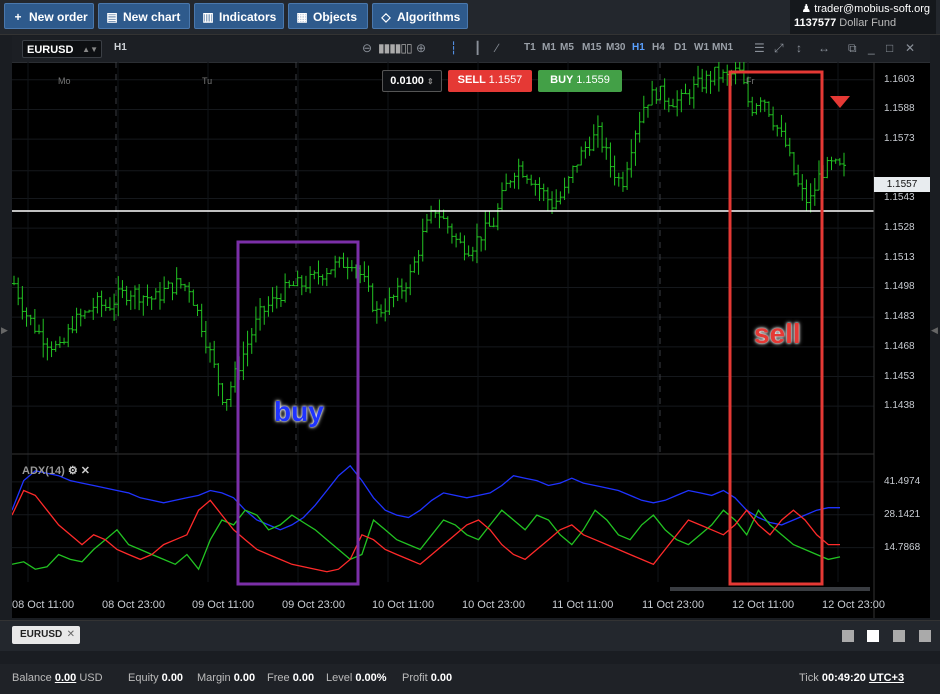  Describe the element at coordinates (848, 636) in the screenshot. I see `layout-single-icon` at that location.